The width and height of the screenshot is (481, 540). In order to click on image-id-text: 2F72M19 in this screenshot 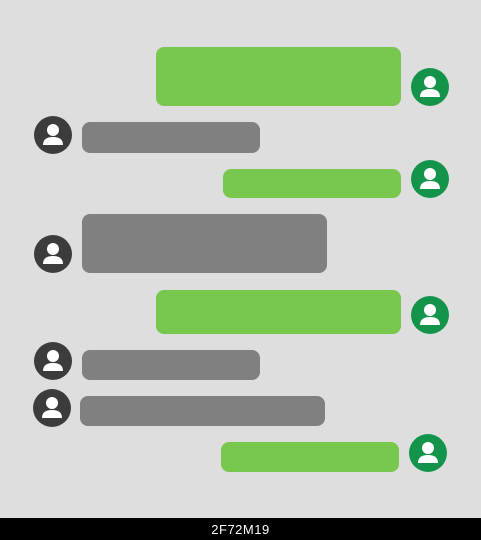, I will do `click(240, 529)`.